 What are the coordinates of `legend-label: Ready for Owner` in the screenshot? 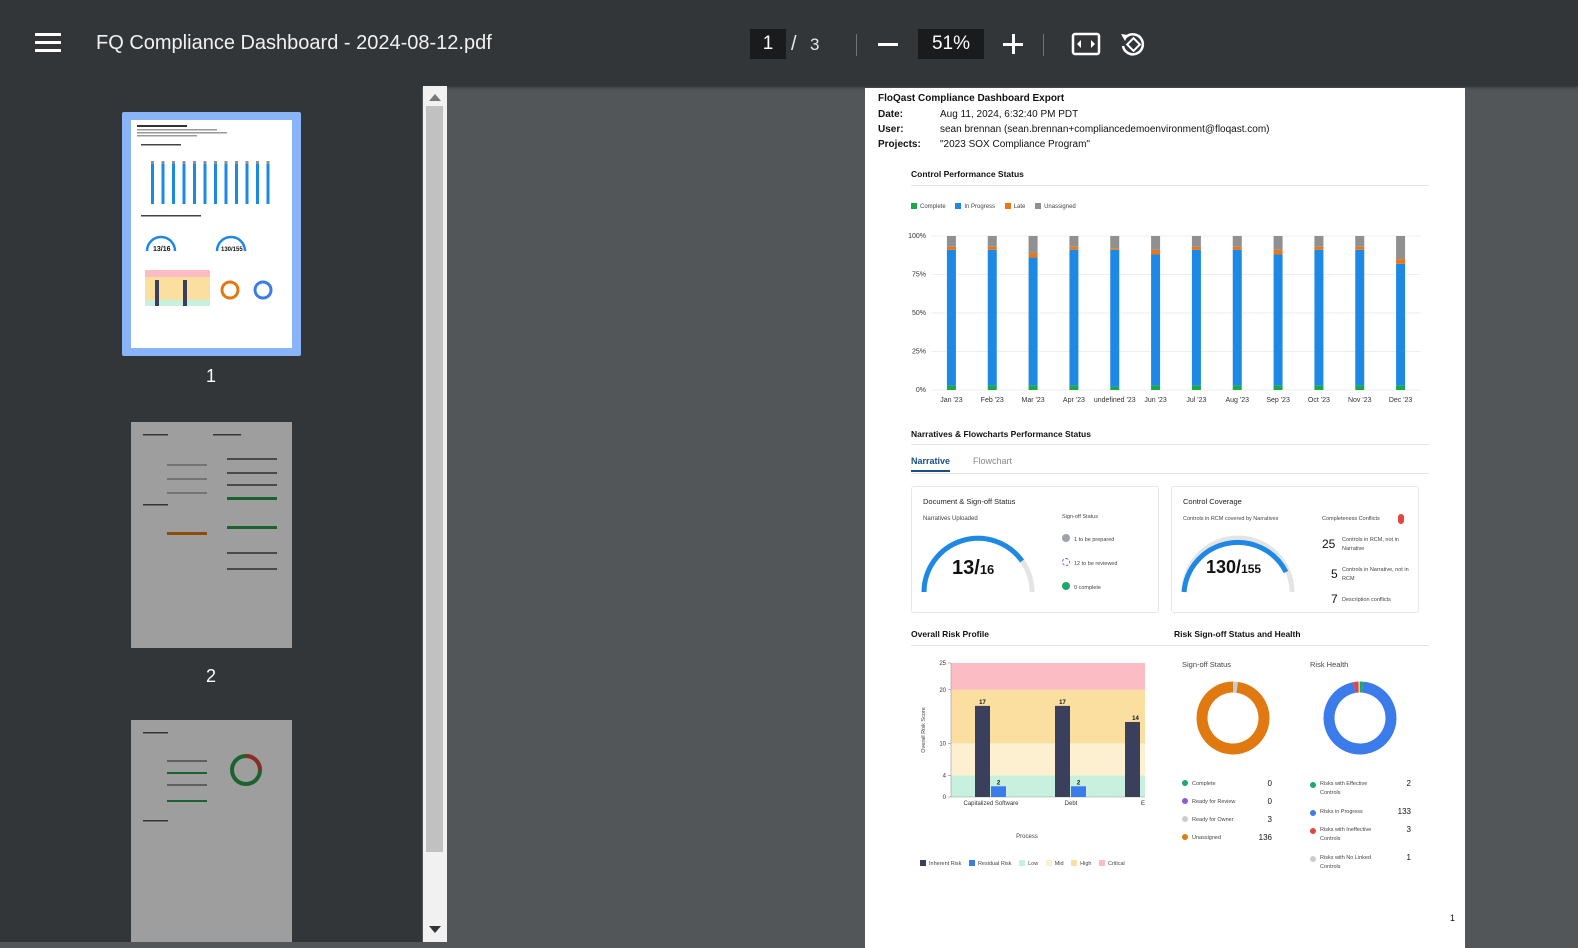 It's located at (1213, 820).